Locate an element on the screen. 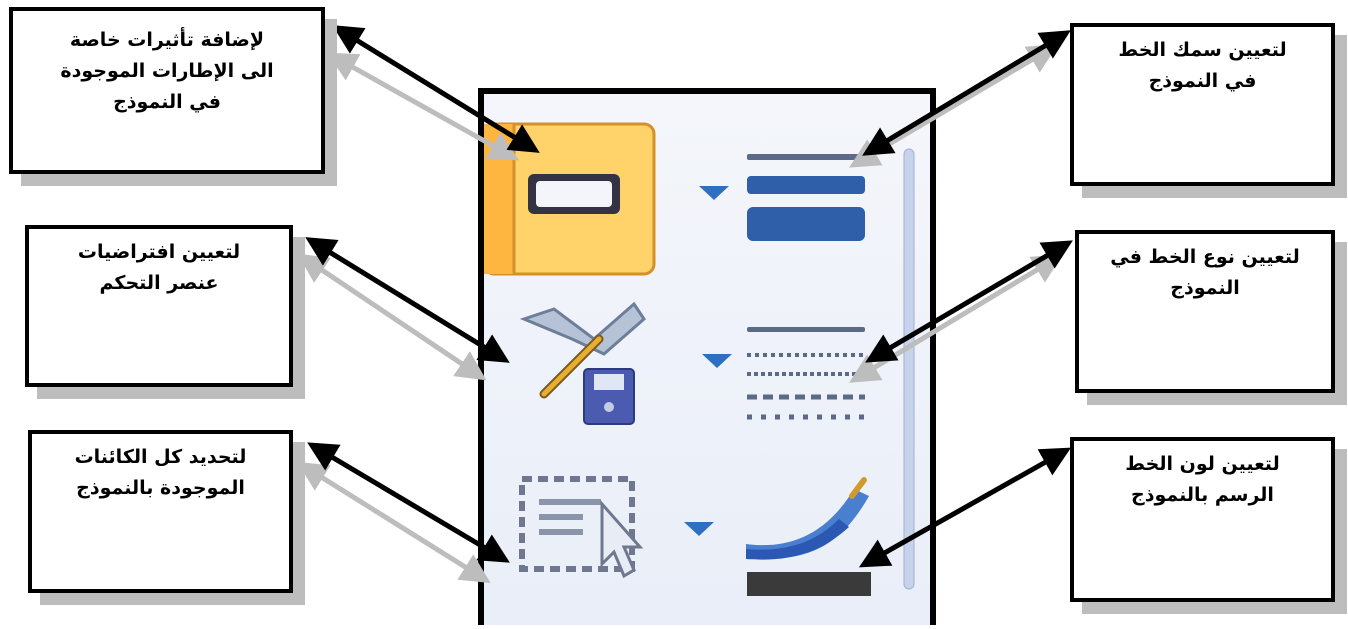 Image resolution: width=1348 pixels, height=629 pixels. callout-select-all: لتحديد كل الكائنات الموجودة بالنموذج is located at coordinates (160, 511).